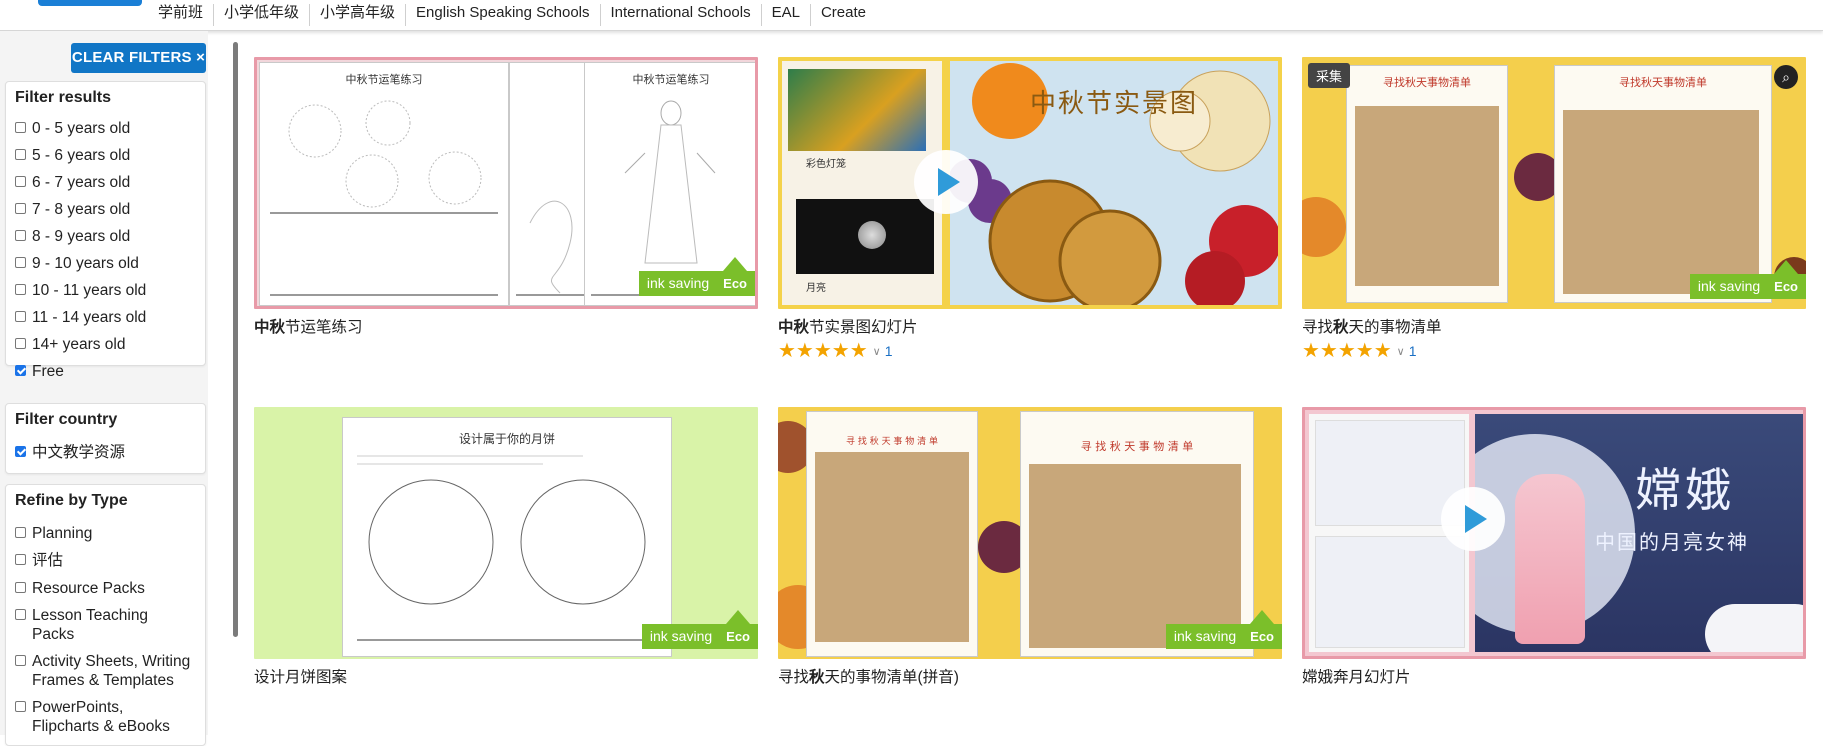  What do you see at coordinates (90, 3) in the screenshot?
I see `nav-active-tab` at bounding box center [90, 3].